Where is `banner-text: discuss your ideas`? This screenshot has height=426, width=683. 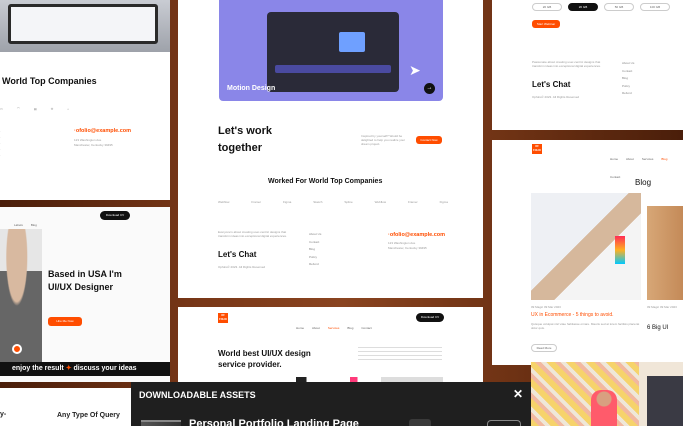
banner-text: discuss your ideas is located at coordinates (105, 368).